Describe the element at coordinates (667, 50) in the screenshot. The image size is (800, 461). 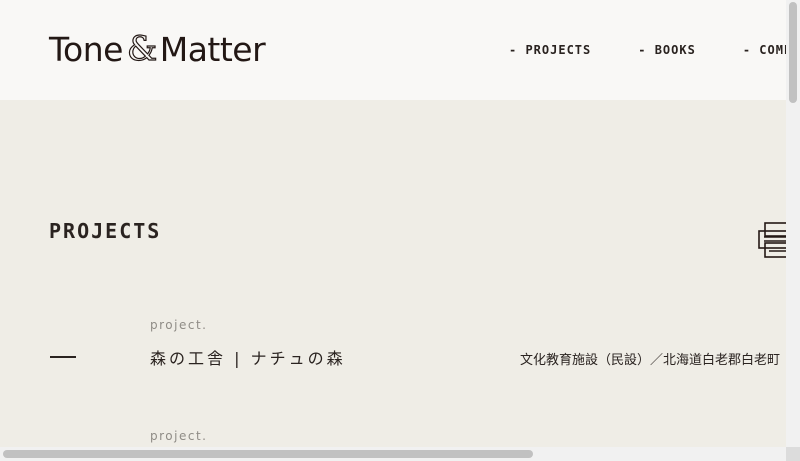
I see `nav-books-link: - BOOKS` at that location.